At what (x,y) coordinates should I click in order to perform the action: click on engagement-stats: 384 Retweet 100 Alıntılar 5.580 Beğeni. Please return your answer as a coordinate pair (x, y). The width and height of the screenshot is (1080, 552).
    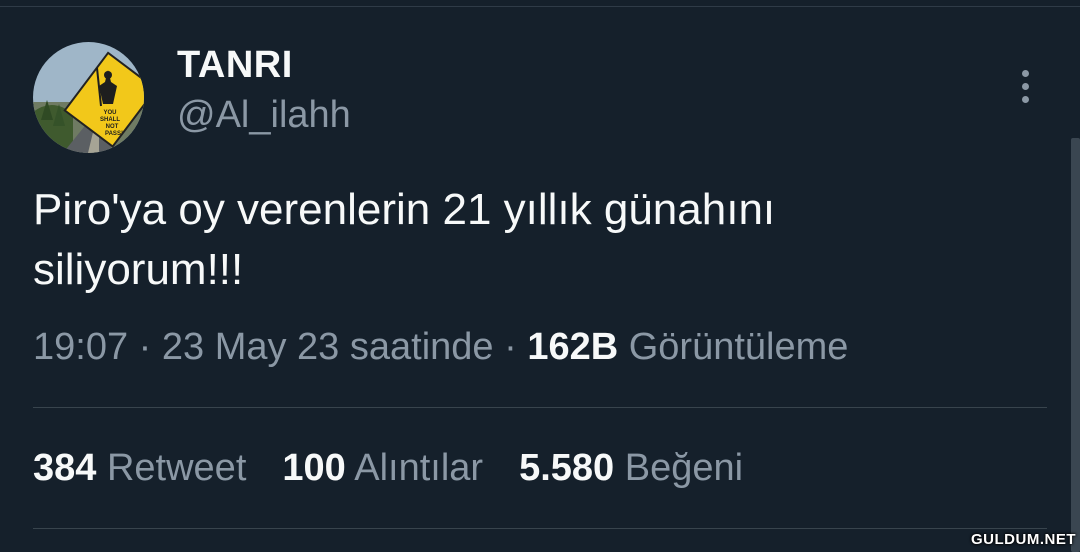
    Looking at the image, I should click on (406, 468).